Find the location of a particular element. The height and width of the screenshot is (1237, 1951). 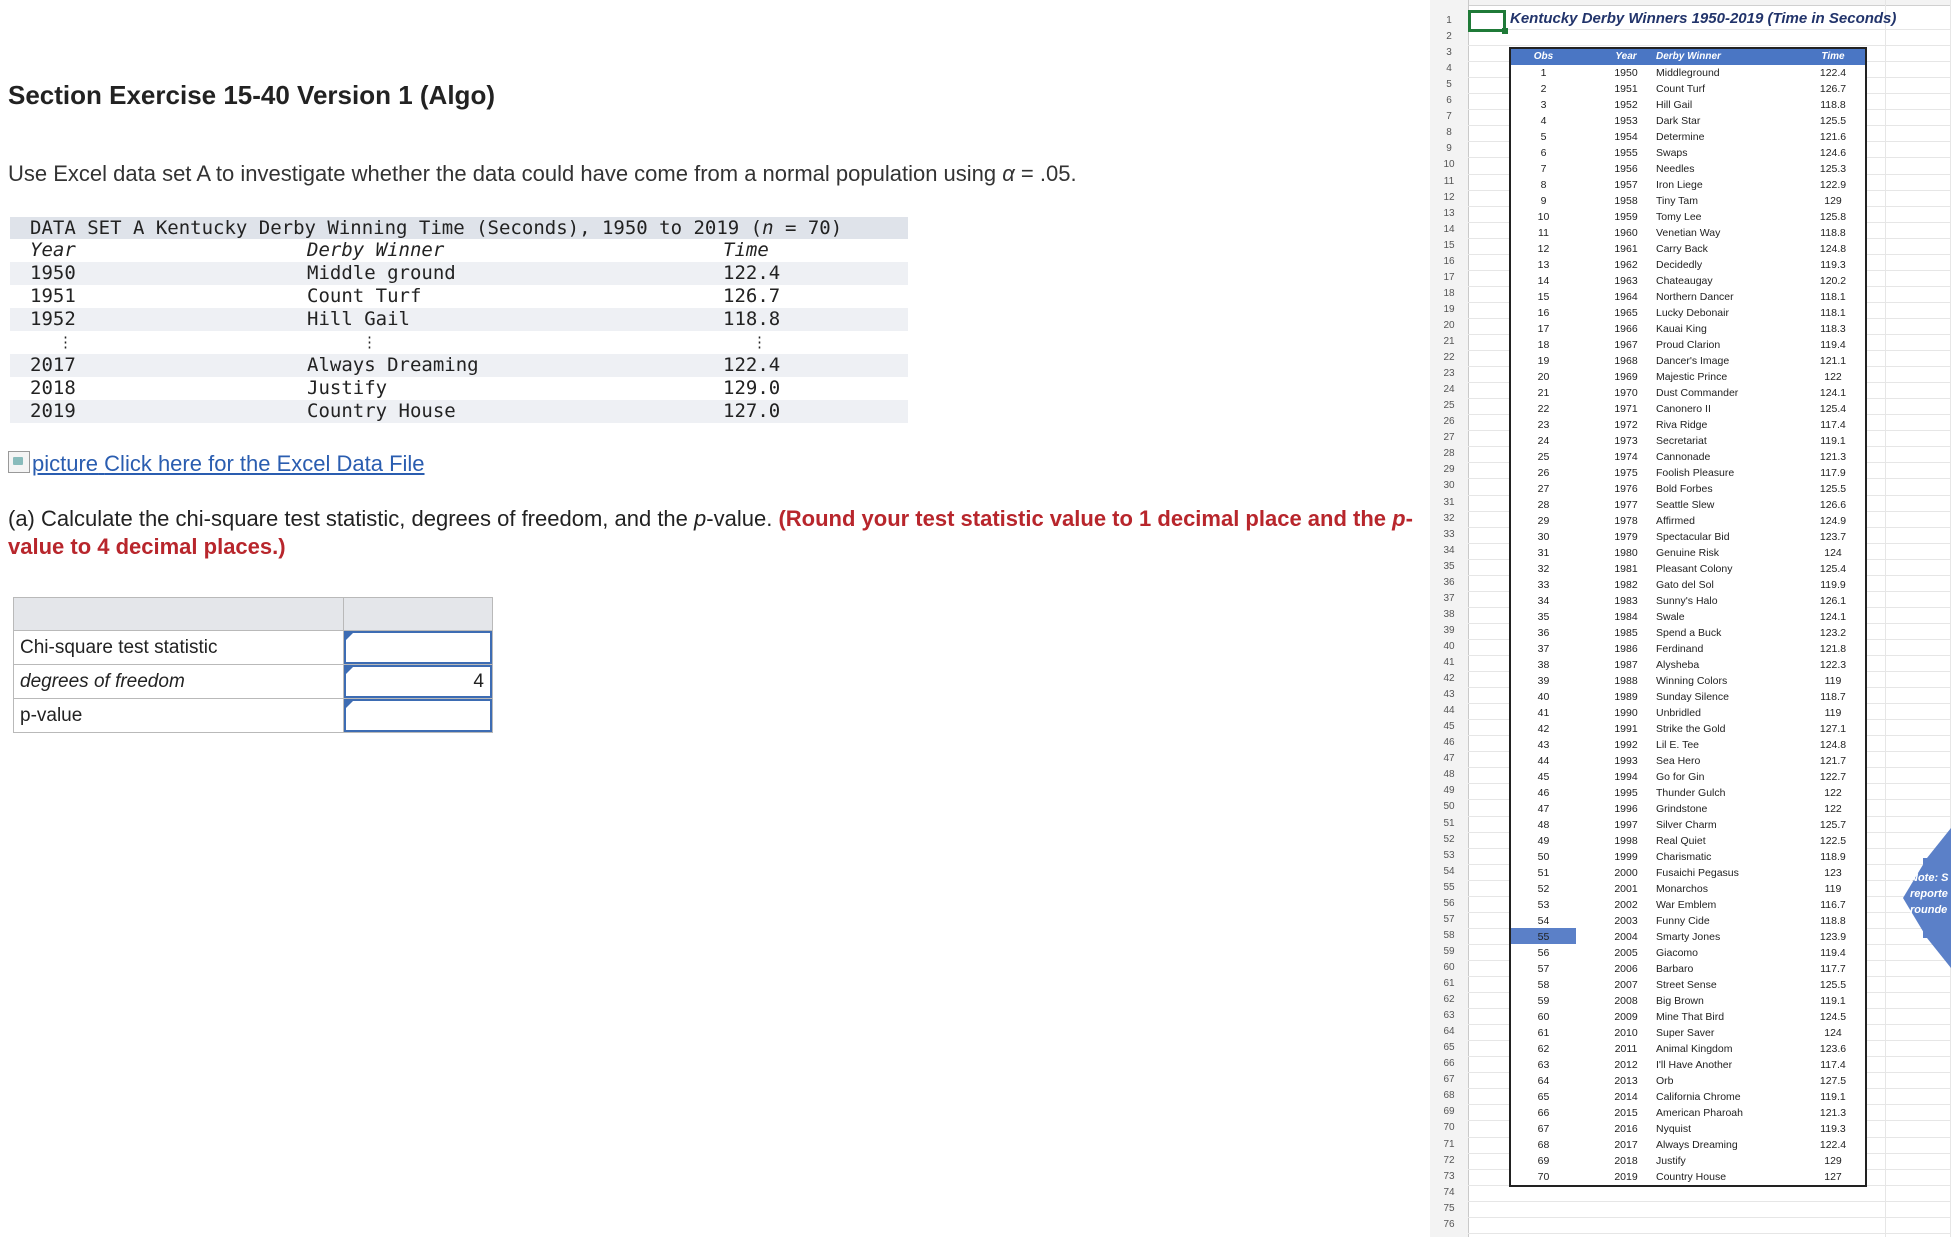

cell-winner: Affirmed is located at coordinates (1675, 521).